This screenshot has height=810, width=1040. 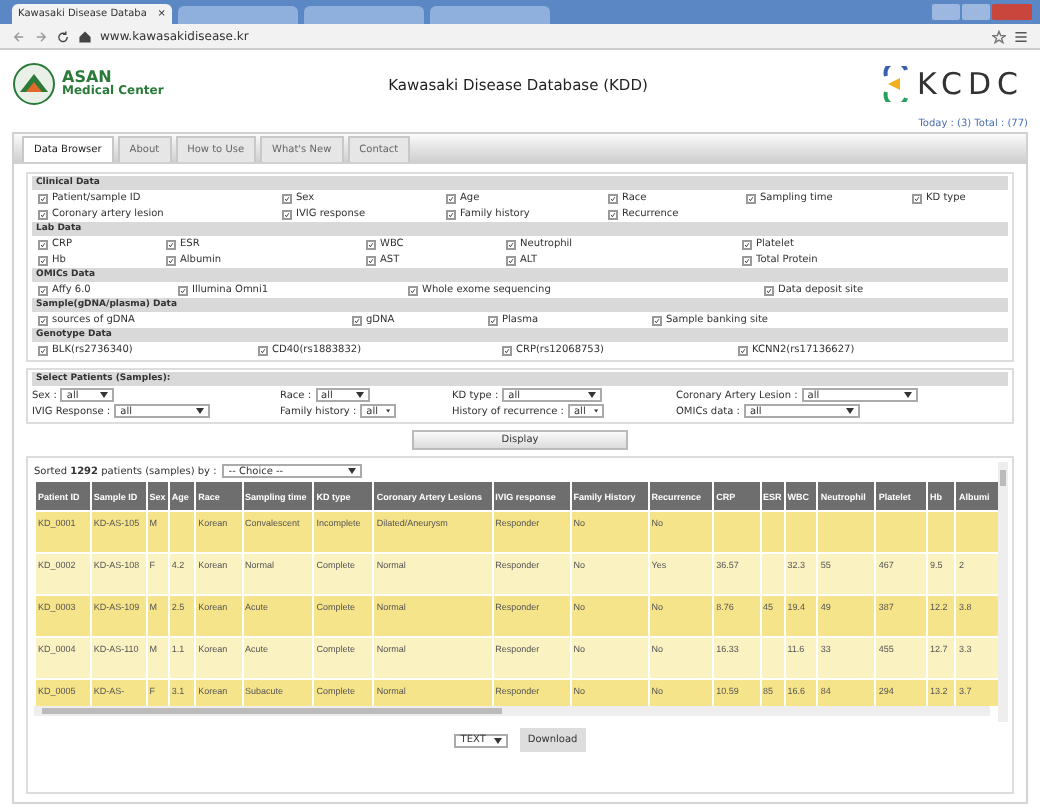 What do you see at coordinates (85, 36) in the screenshot?
I see `home-icon` at bounding box center [85, 36].